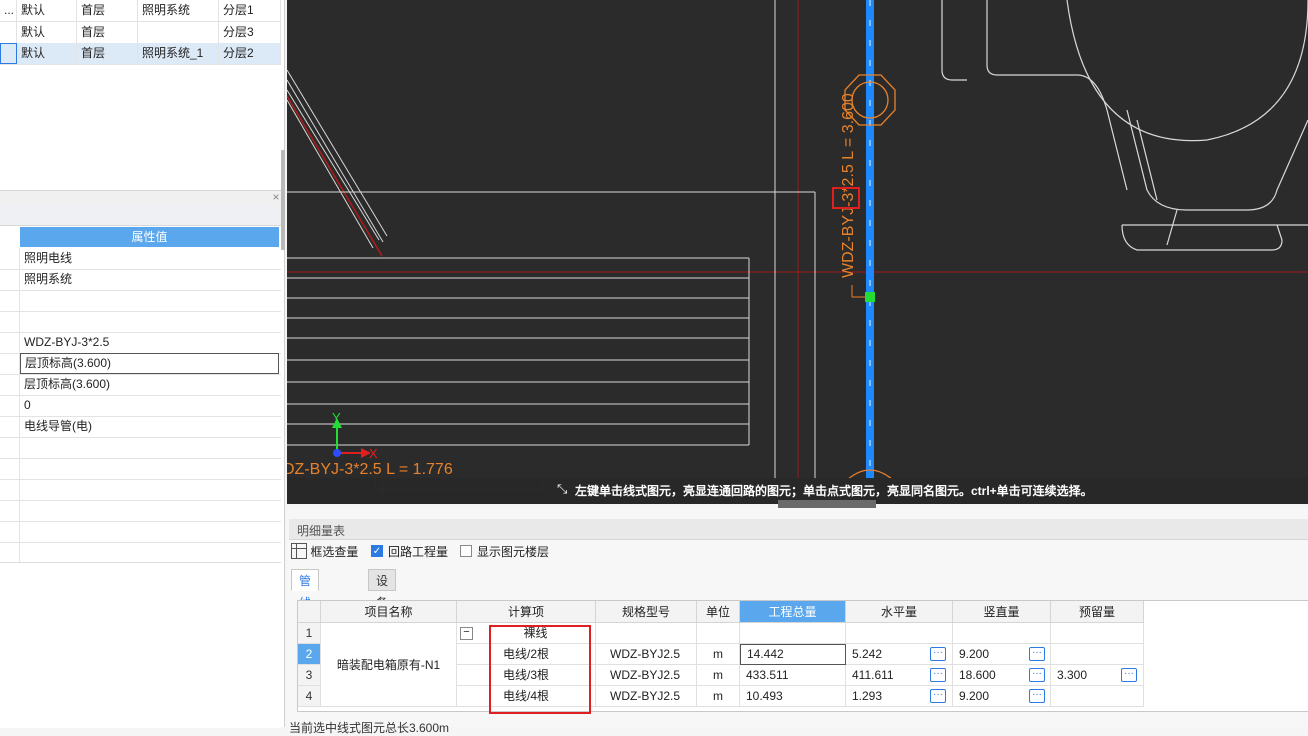 Image resolution: width=1308 pixels, height=736 pixels. What do you see at coordinates (149, 258) in the screenshot?
I see `property-value-cell: 照明电线` at bounding box center [149, 258].